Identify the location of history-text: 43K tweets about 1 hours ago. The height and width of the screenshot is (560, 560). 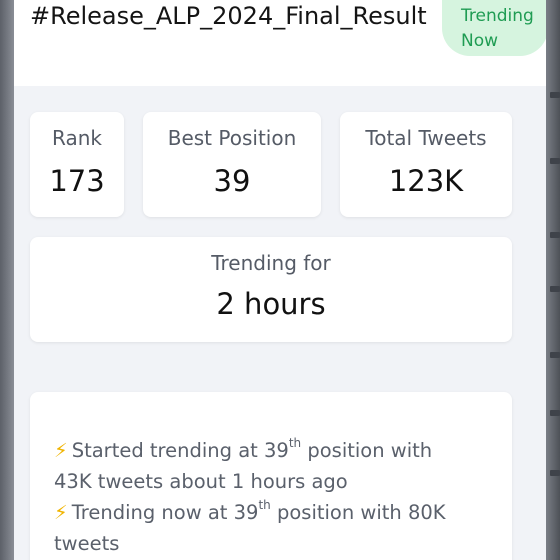
(201, 481).